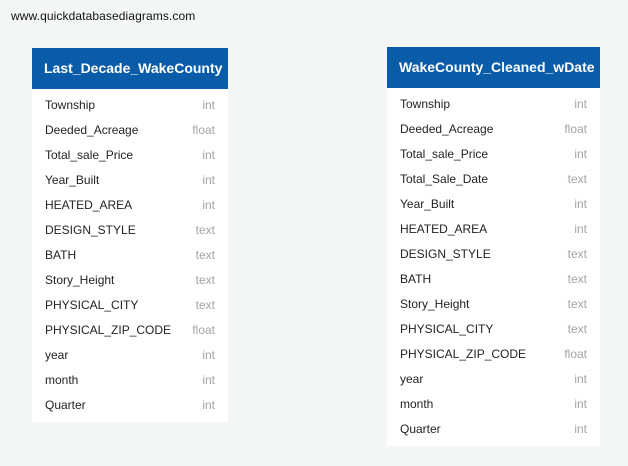 The height and width of the screenshot is (466, 628). What do you see at coordinates (493, 67) in the screenshot?
I see `table-header: WakeCounty_Cleaned_wDate` at bounding box center [493, 67].